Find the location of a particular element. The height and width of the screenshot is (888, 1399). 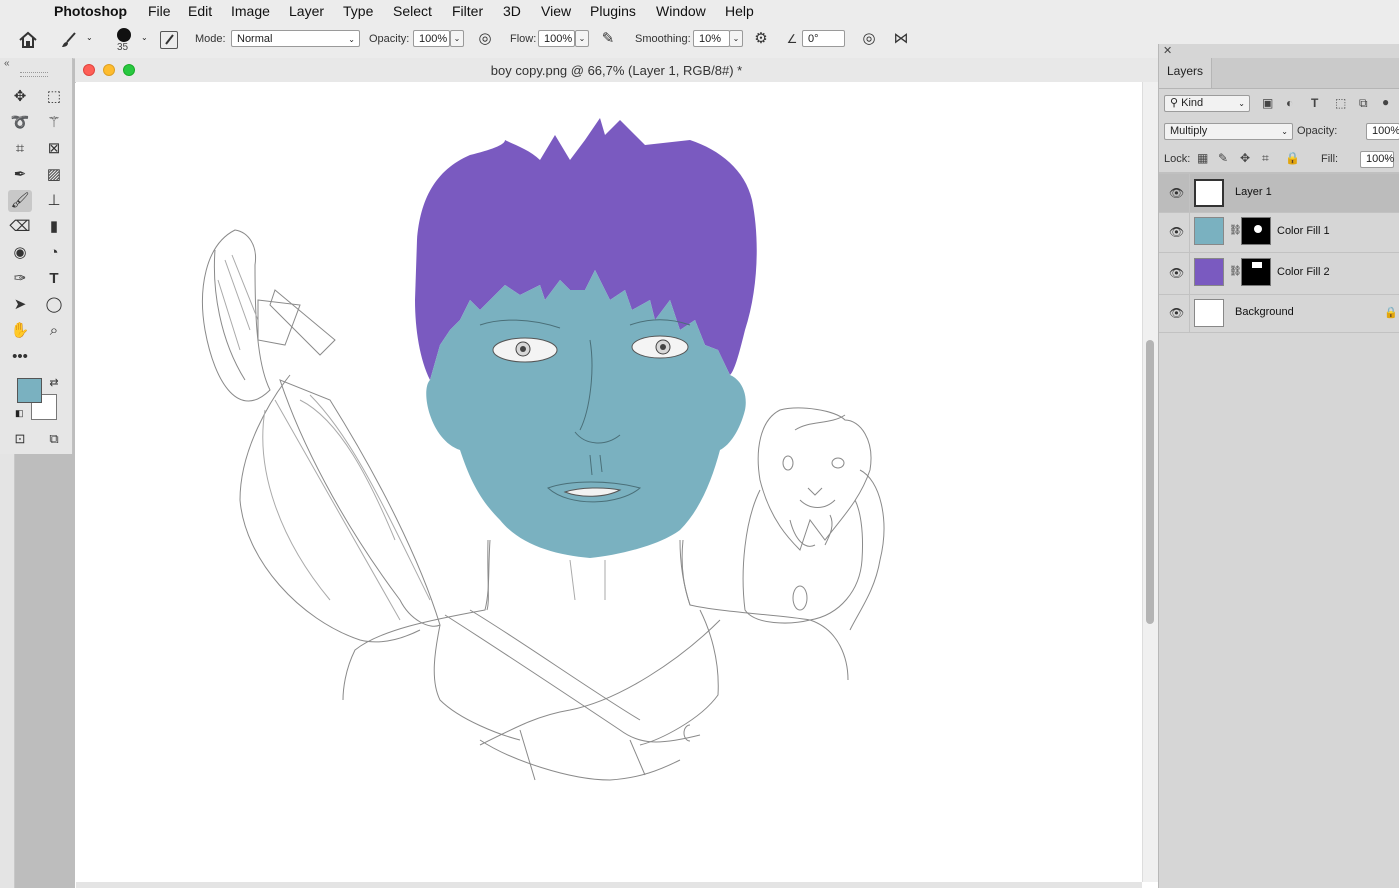

vertical-scroll-thumb is located at coordinates (1150, 482).